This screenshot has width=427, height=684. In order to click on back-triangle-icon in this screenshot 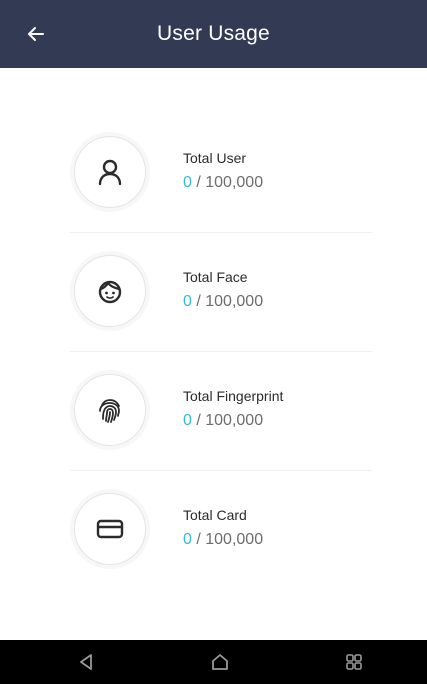, I will do `click(86, 662)`.